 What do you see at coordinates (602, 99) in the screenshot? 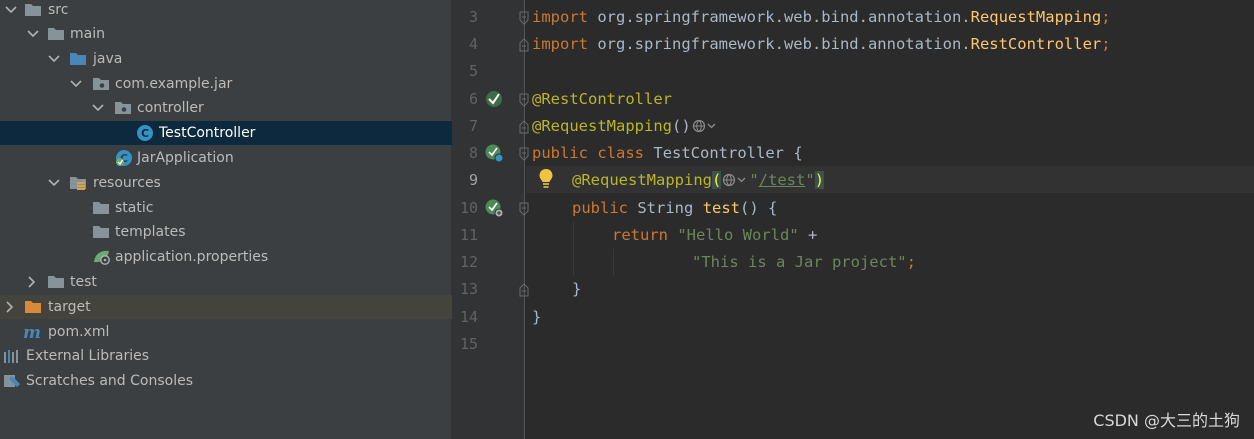
I see `code-line-6: @RestController` at bounding box center [602, 99].